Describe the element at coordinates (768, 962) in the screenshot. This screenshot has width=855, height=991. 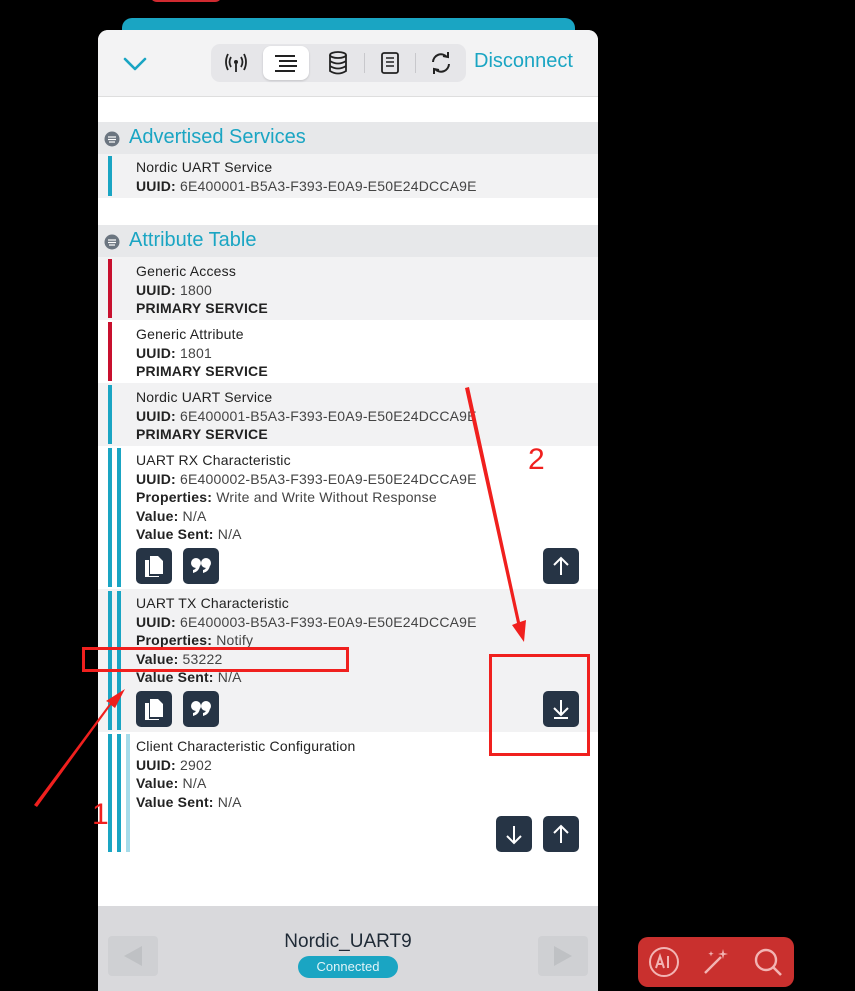
I see `search-icon` at that location.